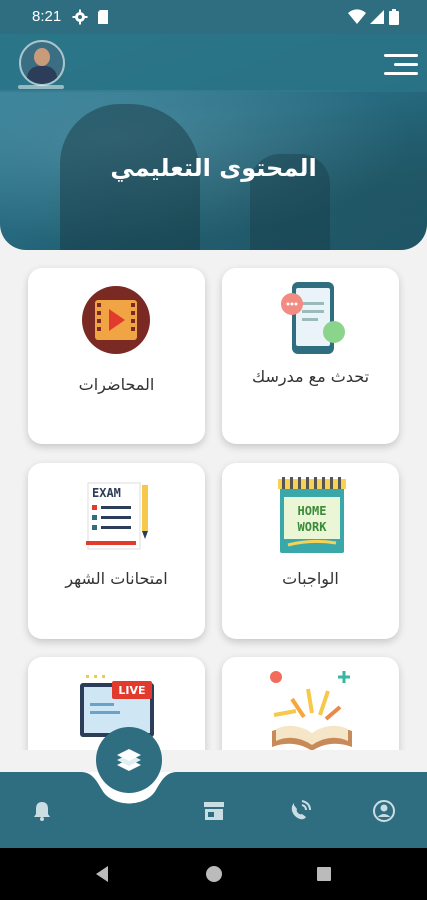  Describe the element at coordinates (116, 356) in the screenshot. I see `card-lectures: المحاضرات` at that location.